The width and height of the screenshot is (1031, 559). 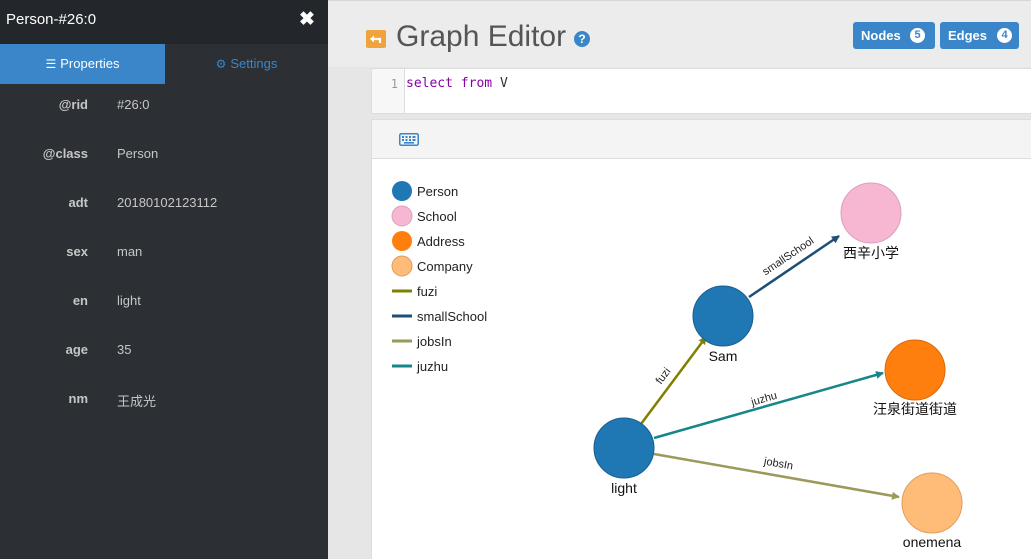 What do you see at coordinates (164, 22) in the screenshot?
I see `panel-header: Person-#26:0 ✖` at bounding box center [164, 22].